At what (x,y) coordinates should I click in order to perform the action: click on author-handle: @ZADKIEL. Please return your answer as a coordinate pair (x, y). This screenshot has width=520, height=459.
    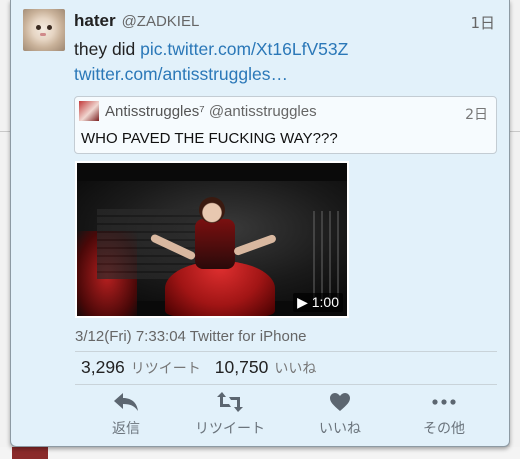
    Looking at the image, I should click on (161, 21).